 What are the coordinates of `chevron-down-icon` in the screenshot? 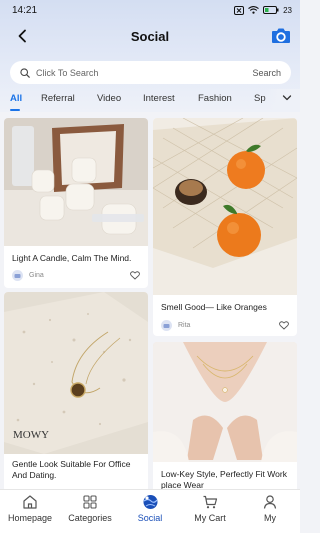 It's located at (287, 98).